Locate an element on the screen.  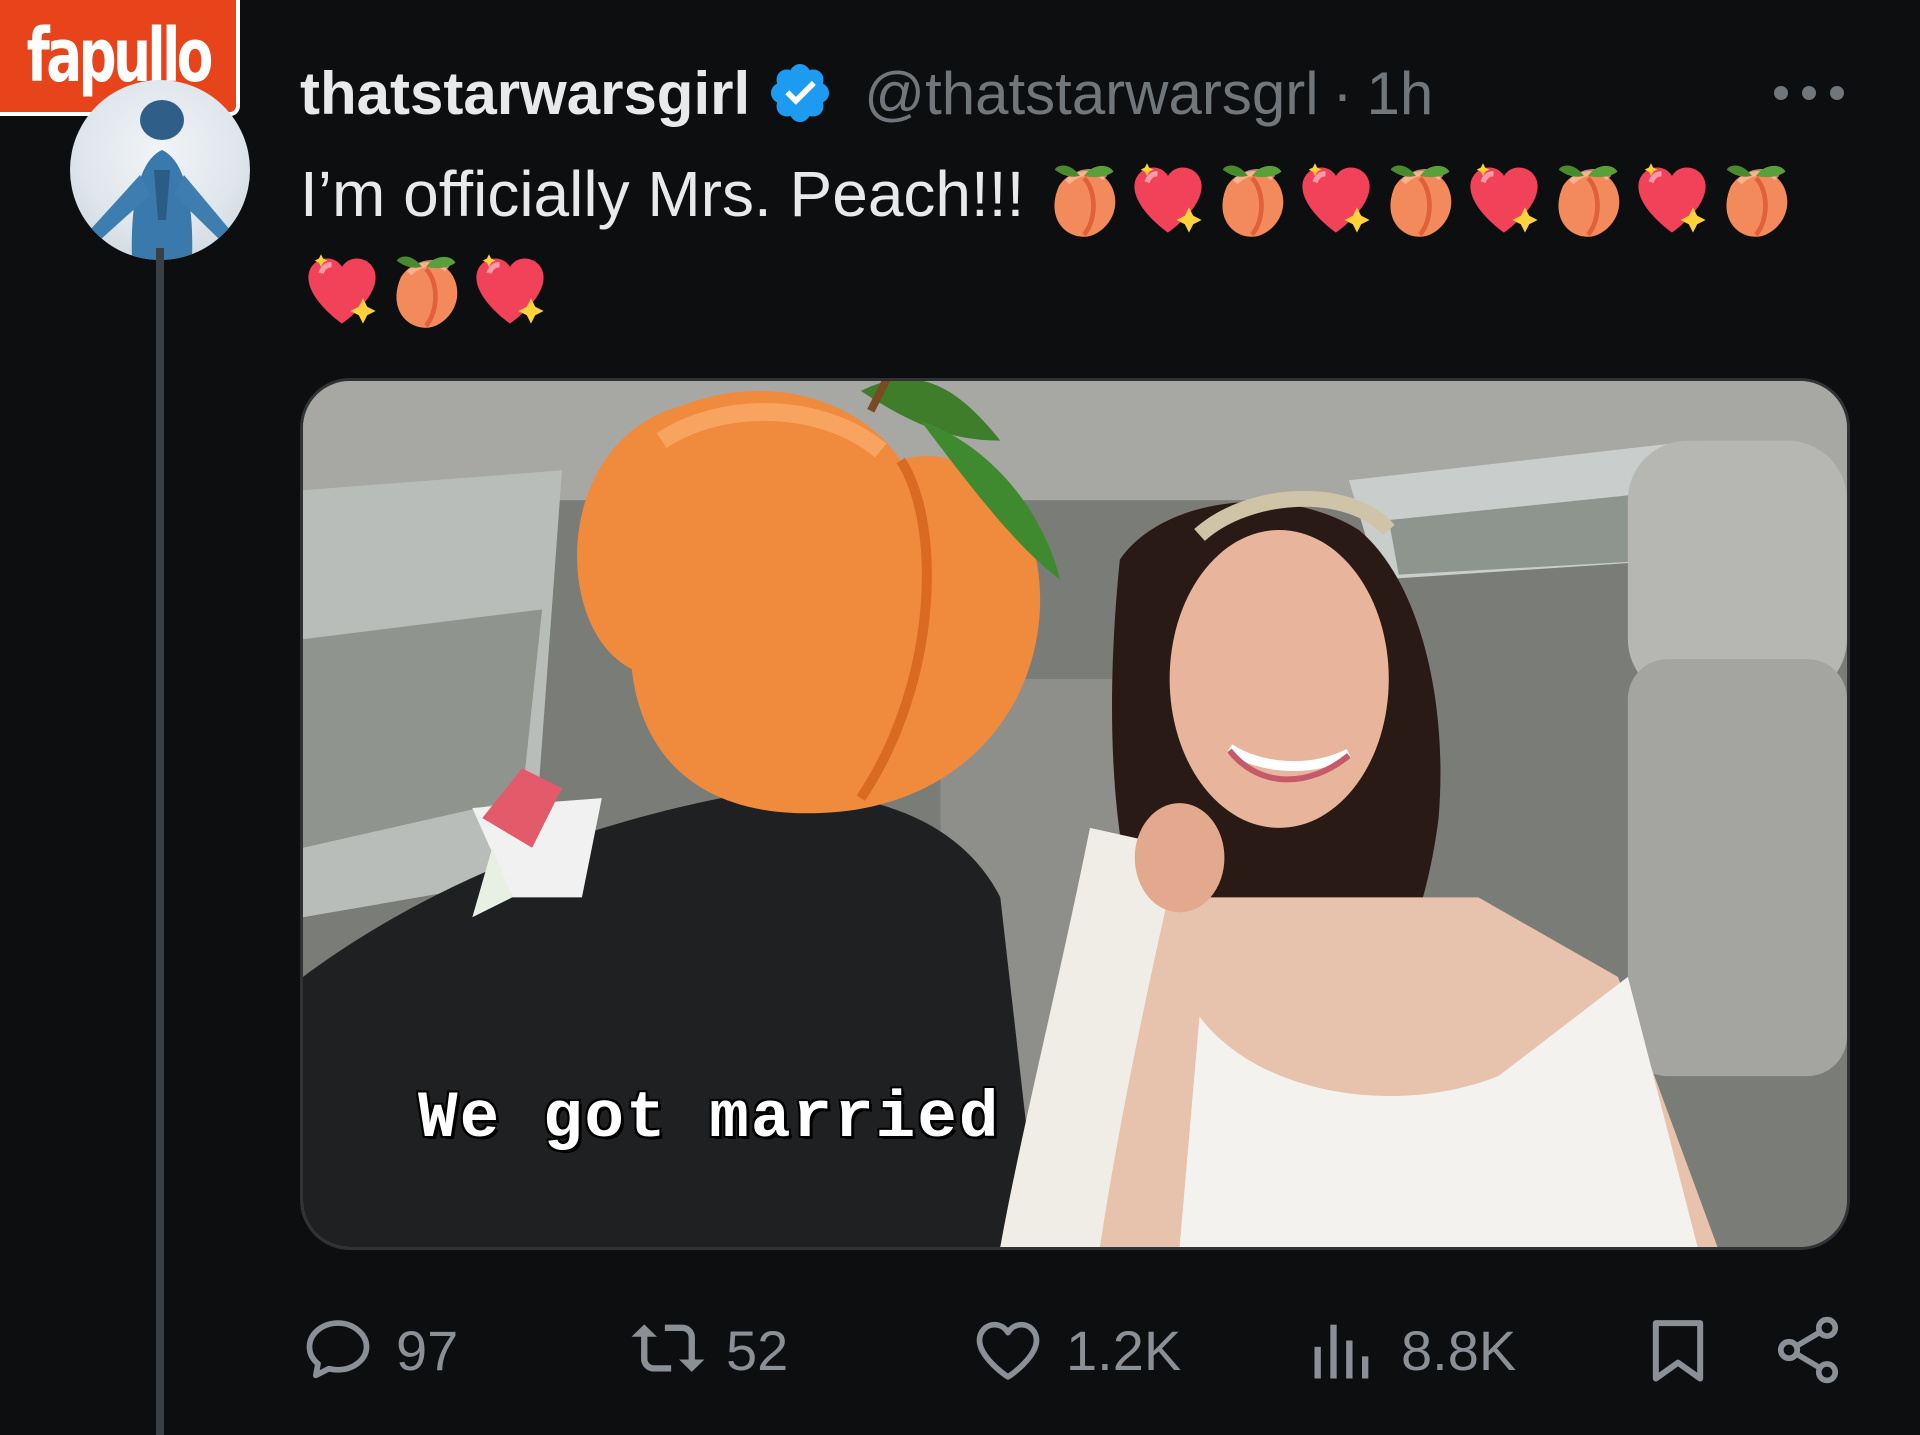
like-count: 1.2K is located at coordinates (1124, 1350).